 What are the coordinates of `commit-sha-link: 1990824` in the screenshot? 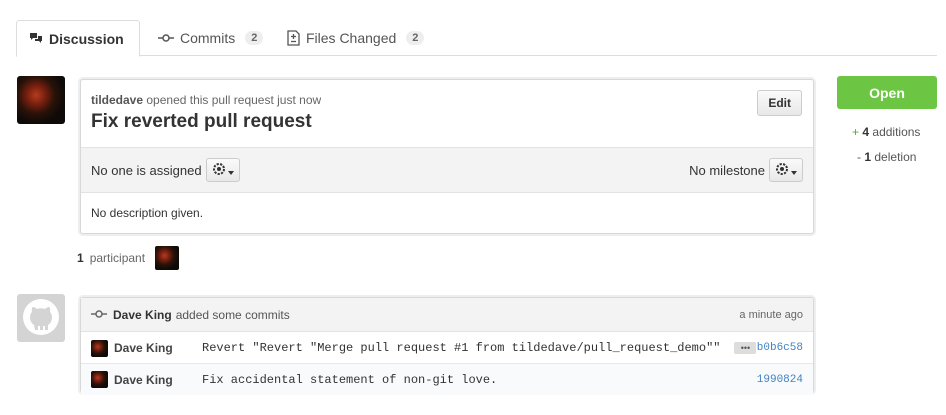 It's located at (780, 380).